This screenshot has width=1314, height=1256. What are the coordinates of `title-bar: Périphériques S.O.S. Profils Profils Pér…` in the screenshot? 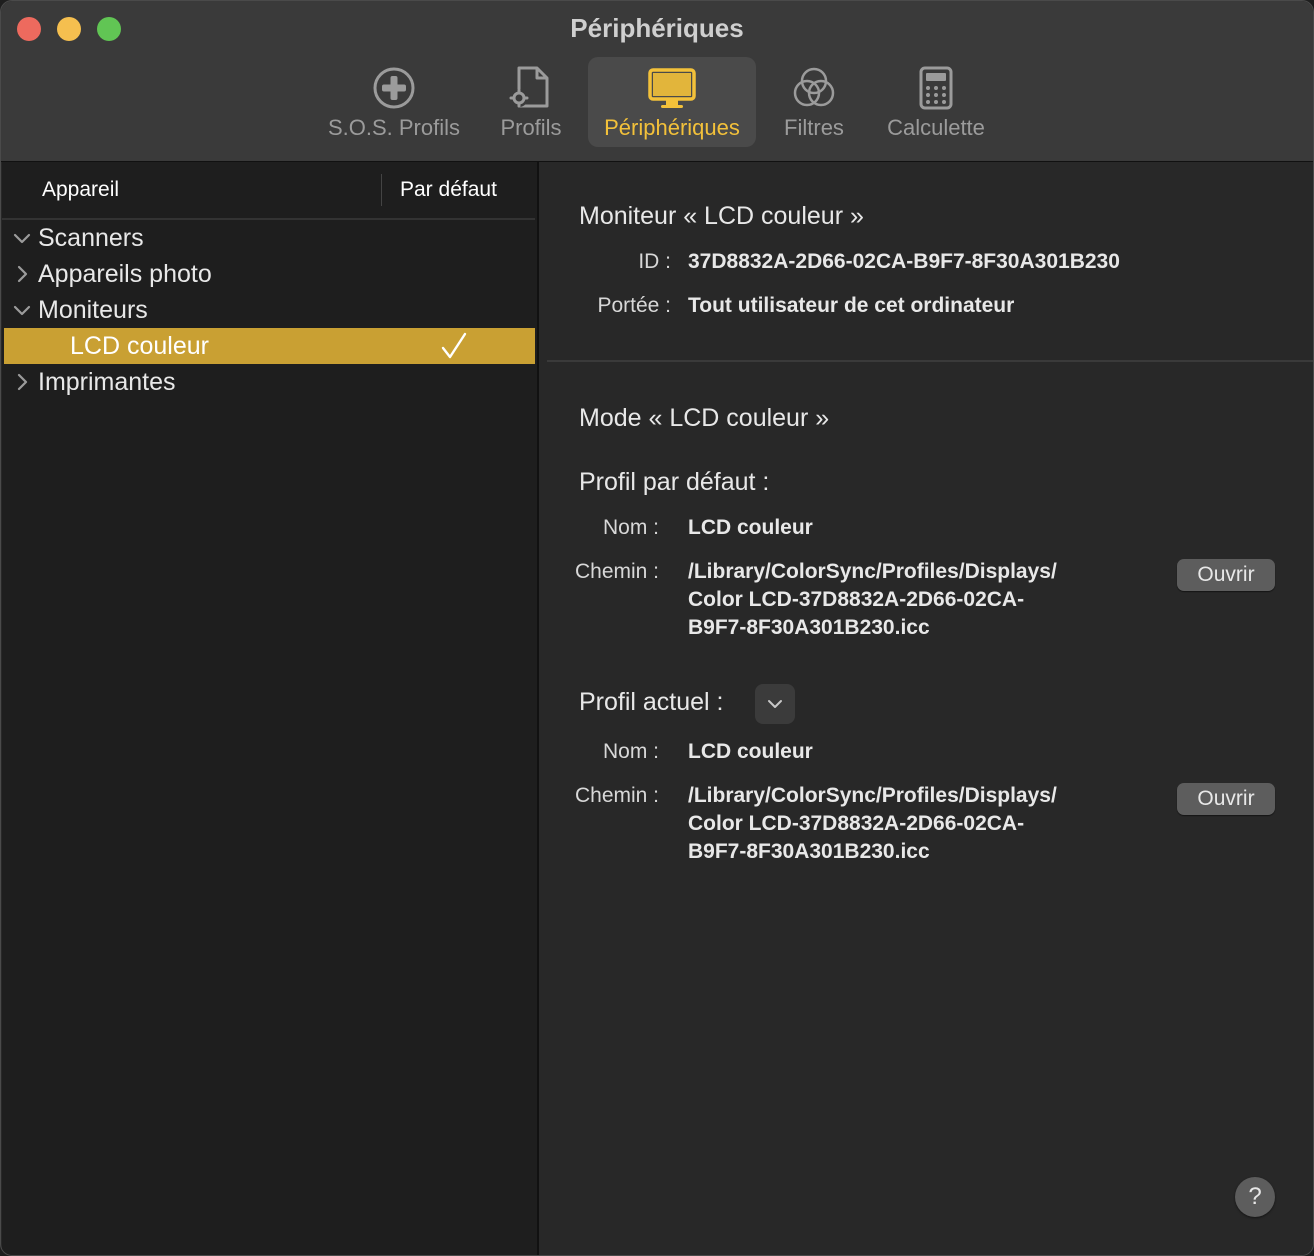 It's located at (657, 81).